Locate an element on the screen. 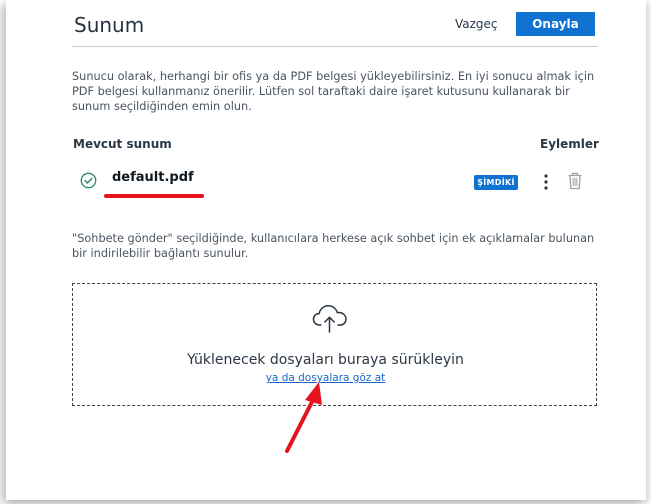  annotation-underline is located at coordinates (154, 196).